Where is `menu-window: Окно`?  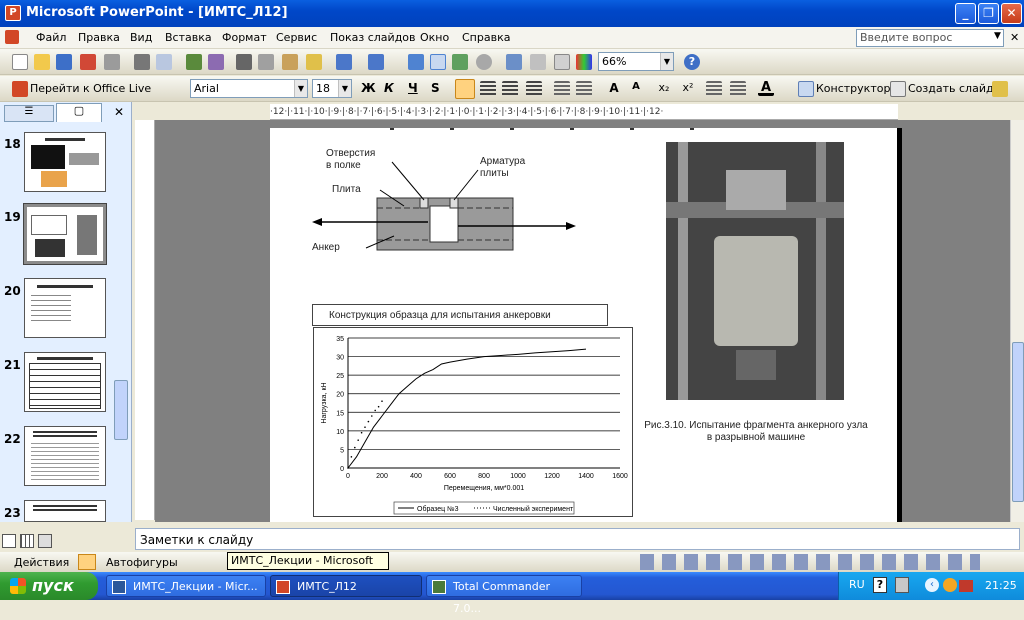 menu-window: Окно is located at coordinates (434, 37).